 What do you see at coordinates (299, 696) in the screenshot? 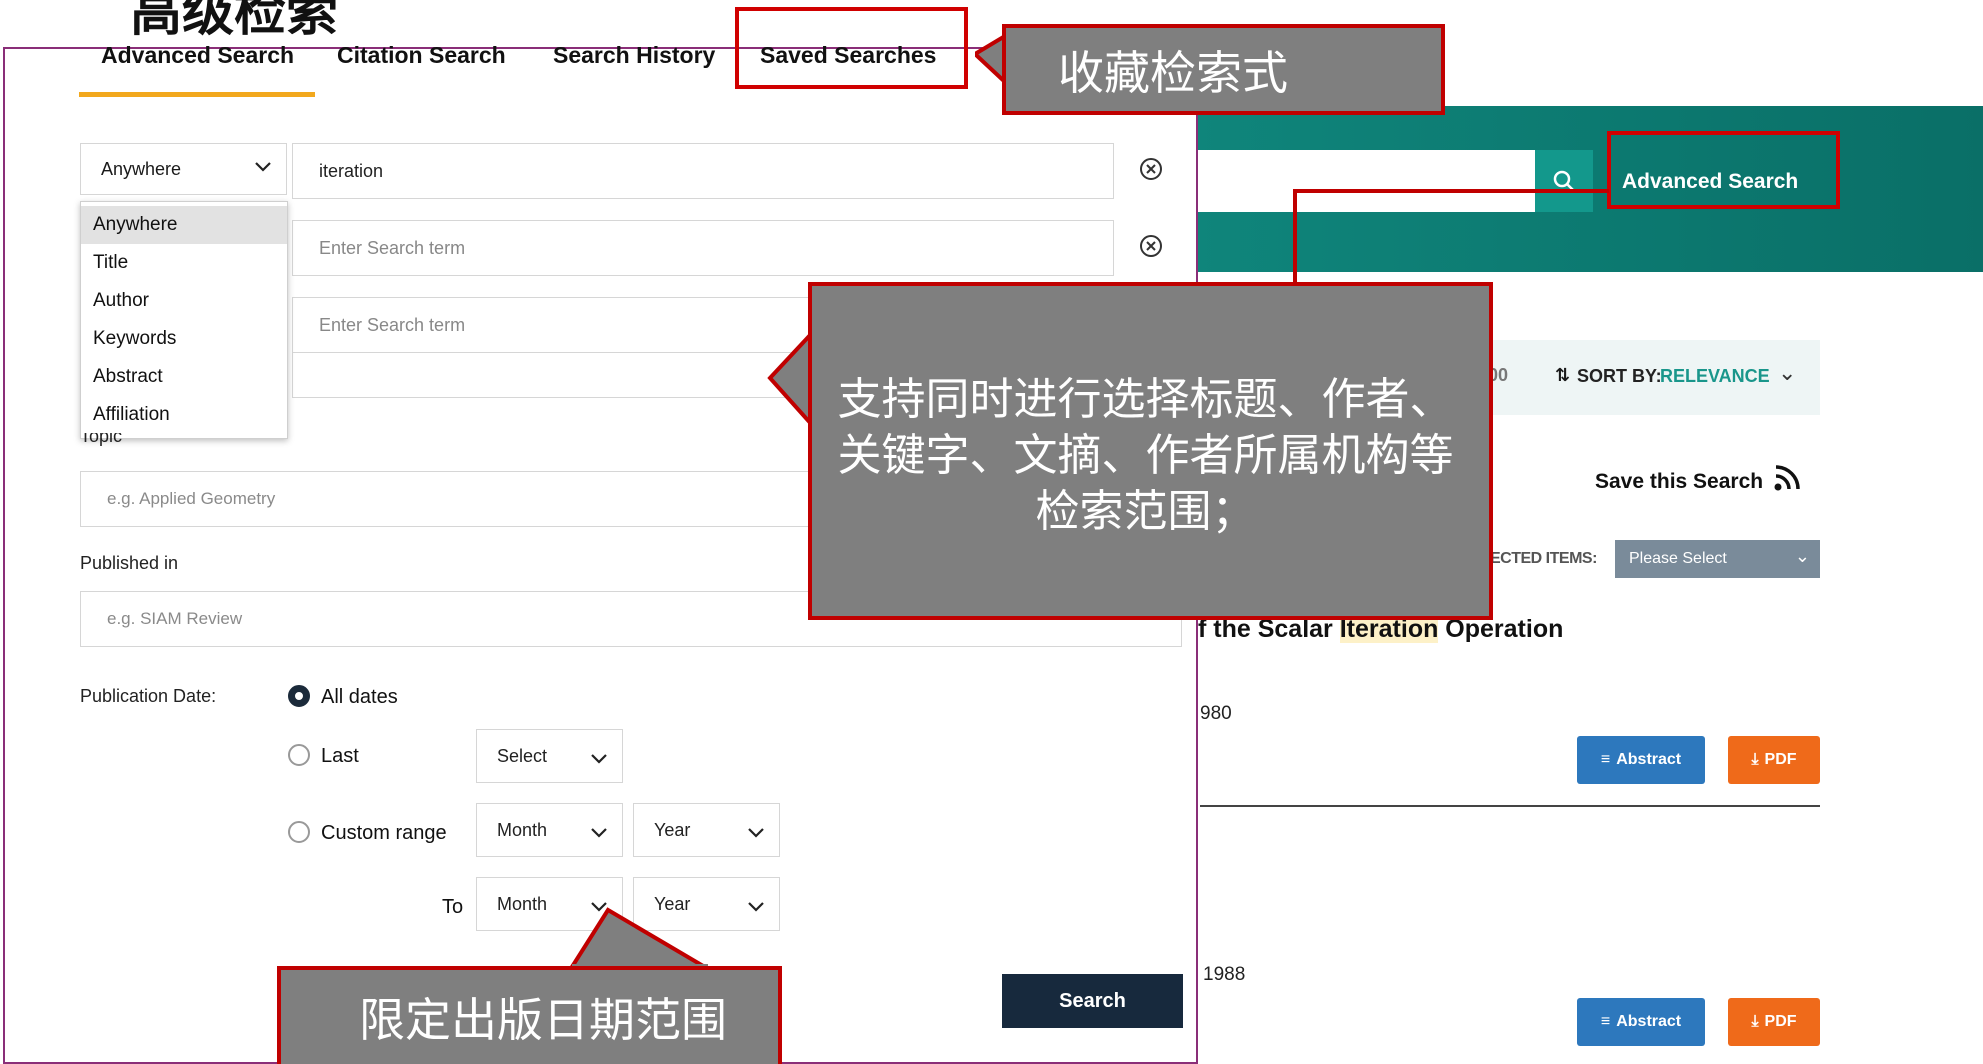
I see `radio-all-dates` at bounding box center [299, 696].